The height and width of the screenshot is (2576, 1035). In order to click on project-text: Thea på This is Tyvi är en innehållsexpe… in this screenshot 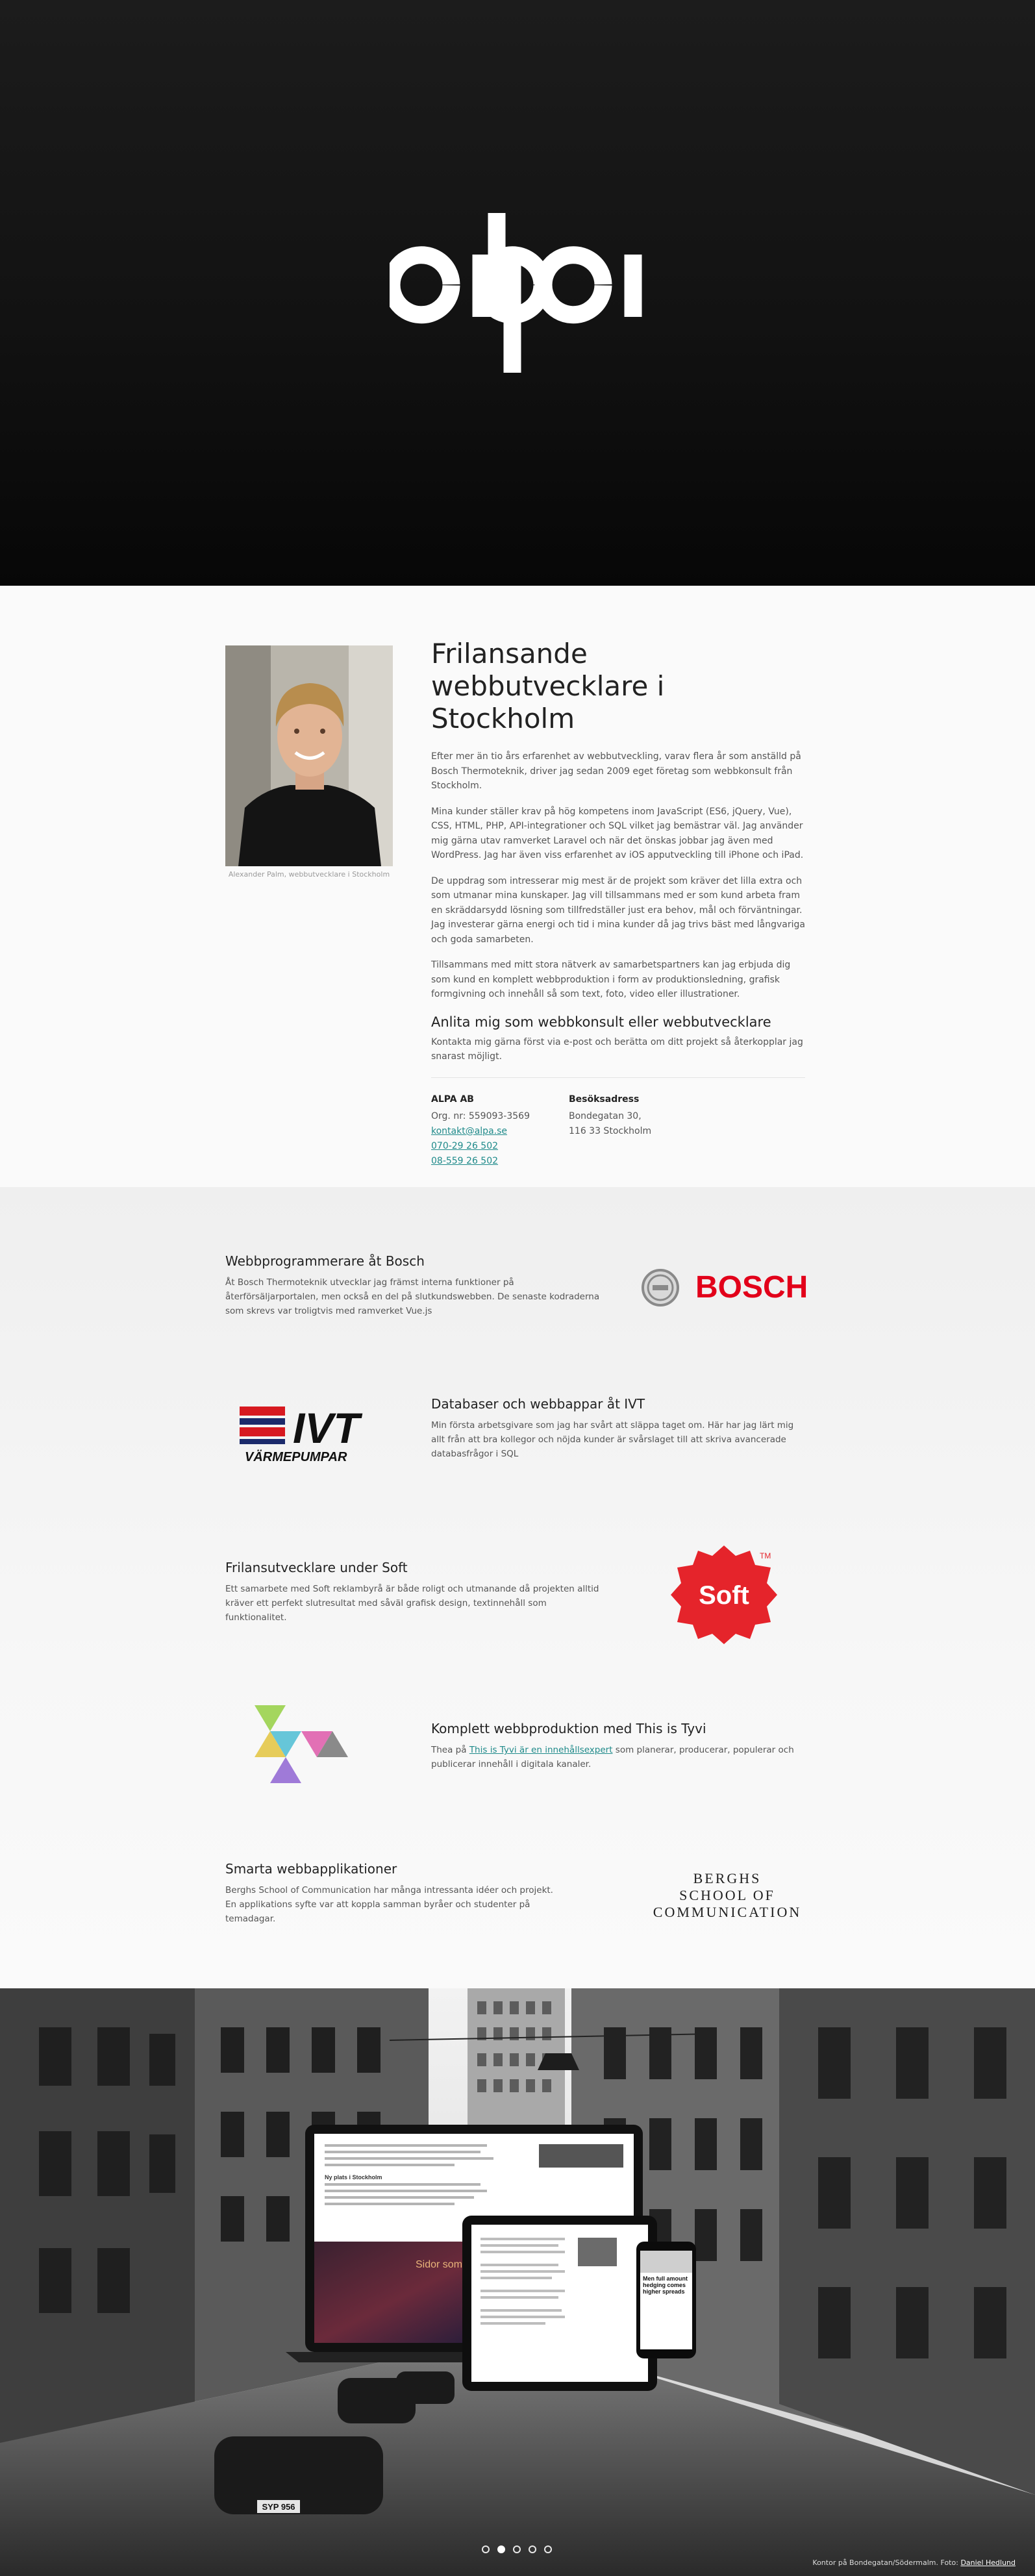, I will do `click(613, 1757)`.